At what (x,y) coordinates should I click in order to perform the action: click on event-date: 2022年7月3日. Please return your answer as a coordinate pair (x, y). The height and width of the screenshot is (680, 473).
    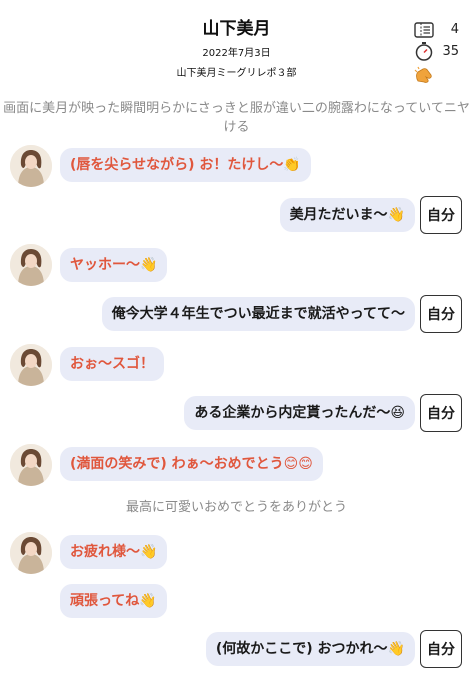
    Looking at the image, I should click on (236, 53).